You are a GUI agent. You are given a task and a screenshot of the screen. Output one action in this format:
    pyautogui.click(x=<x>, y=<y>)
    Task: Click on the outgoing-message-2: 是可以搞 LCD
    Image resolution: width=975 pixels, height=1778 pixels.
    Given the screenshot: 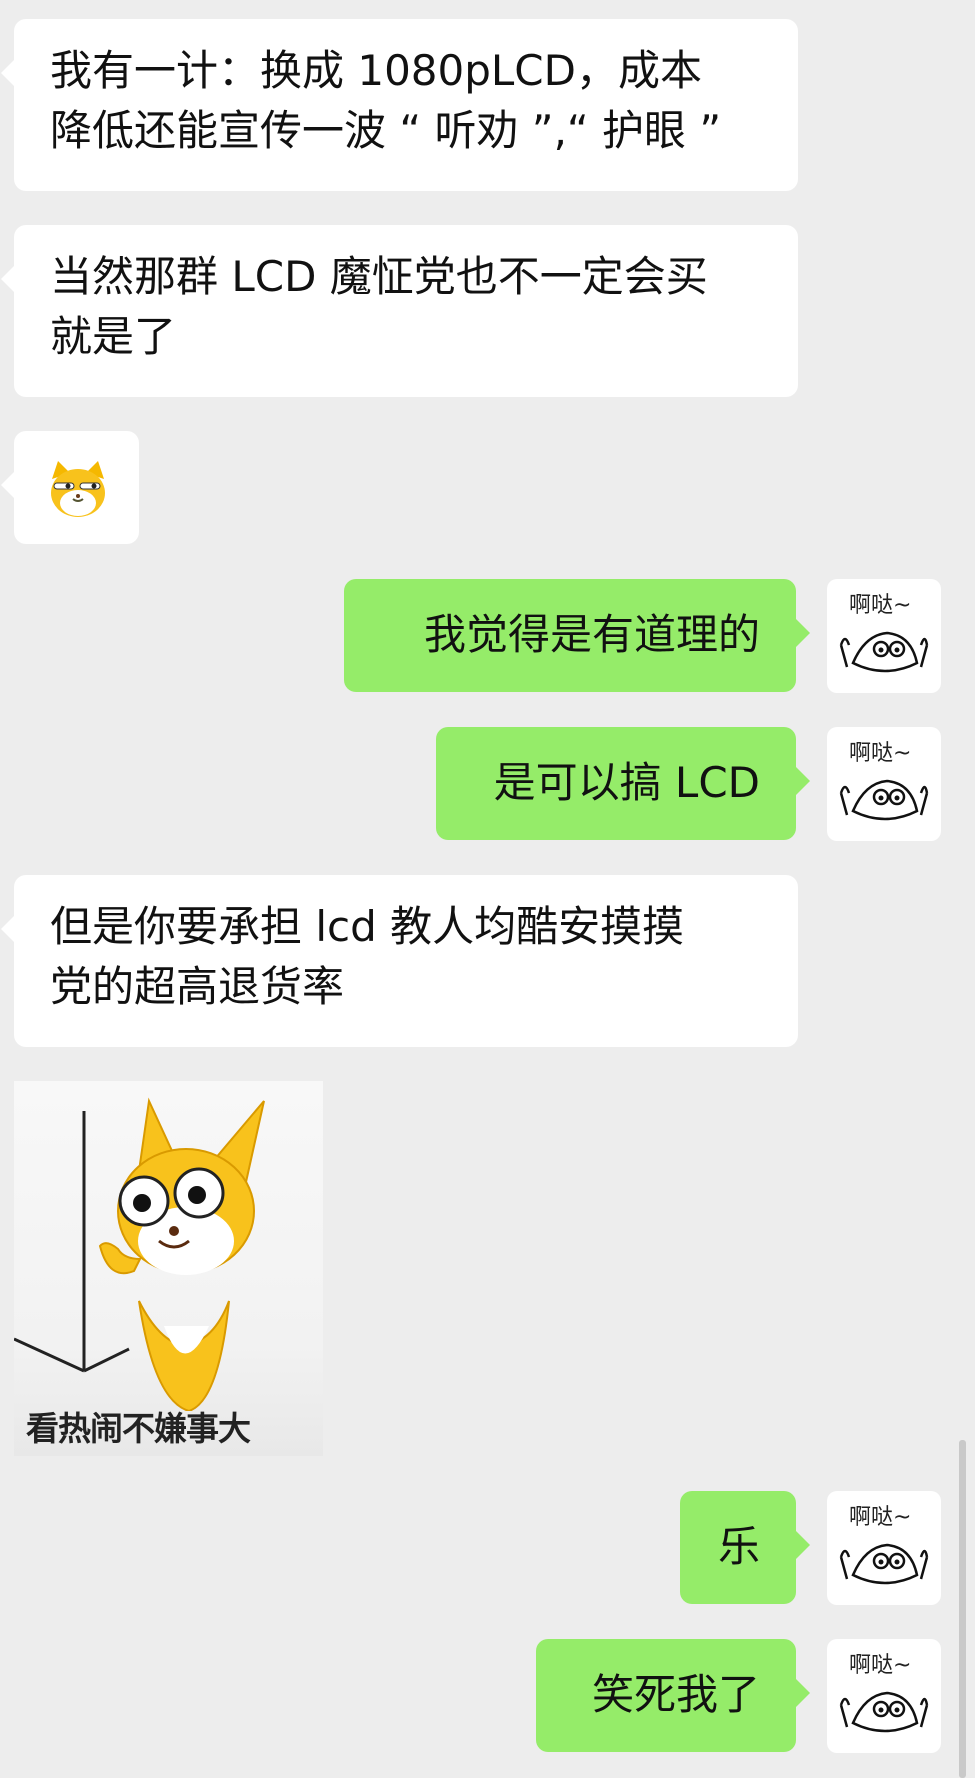 What is the action you would take?
    pyautogui.click(x=623, y=783)
    